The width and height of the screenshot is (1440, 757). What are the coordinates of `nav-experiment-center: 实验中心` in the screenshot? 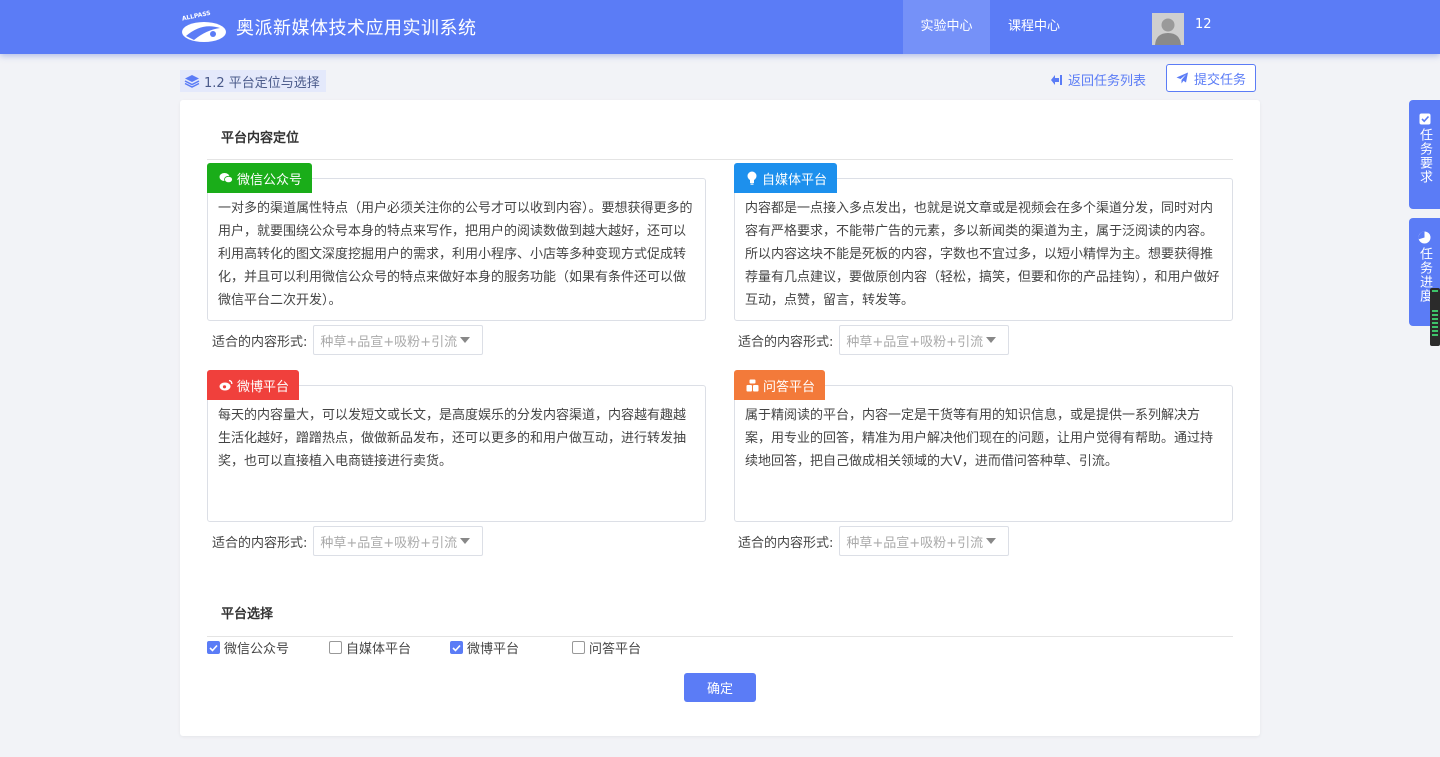 It's located at (946, 27).